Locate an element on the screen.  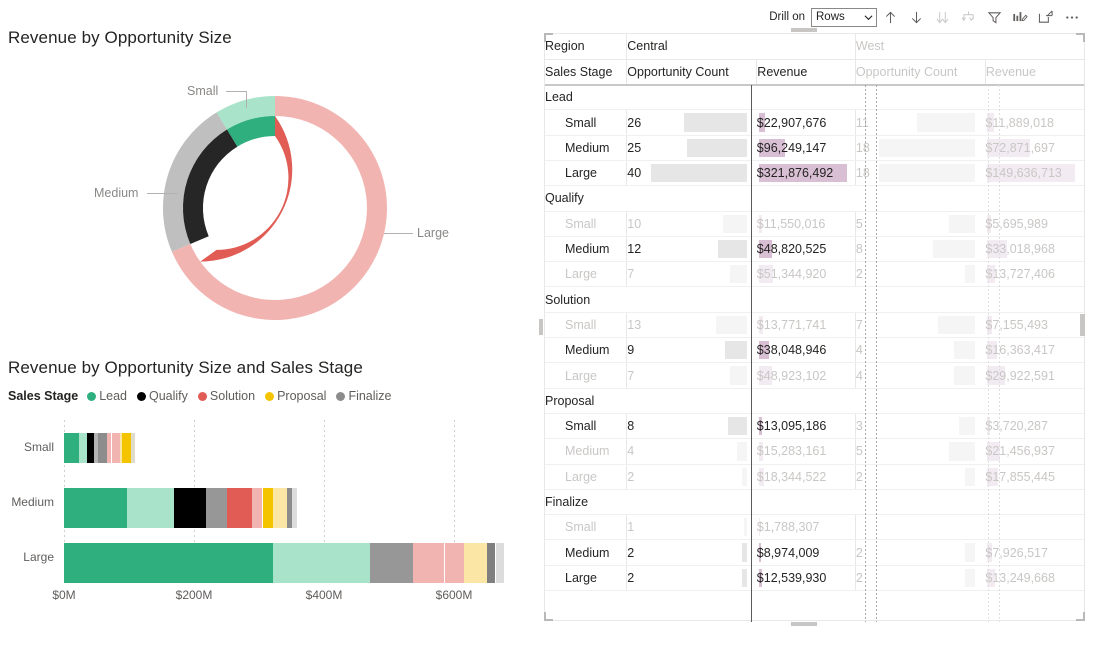
matrix-cell-west-count: 7 is located at coordinates (920, 325).